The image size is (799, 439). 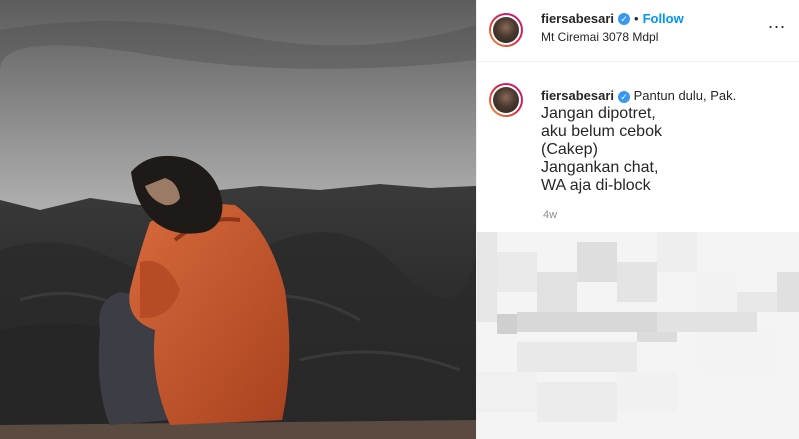 What do you see at coordinates (663, 18) in the screenshot?
I see `follow-button: Follow` at bounding box center [663, 18].